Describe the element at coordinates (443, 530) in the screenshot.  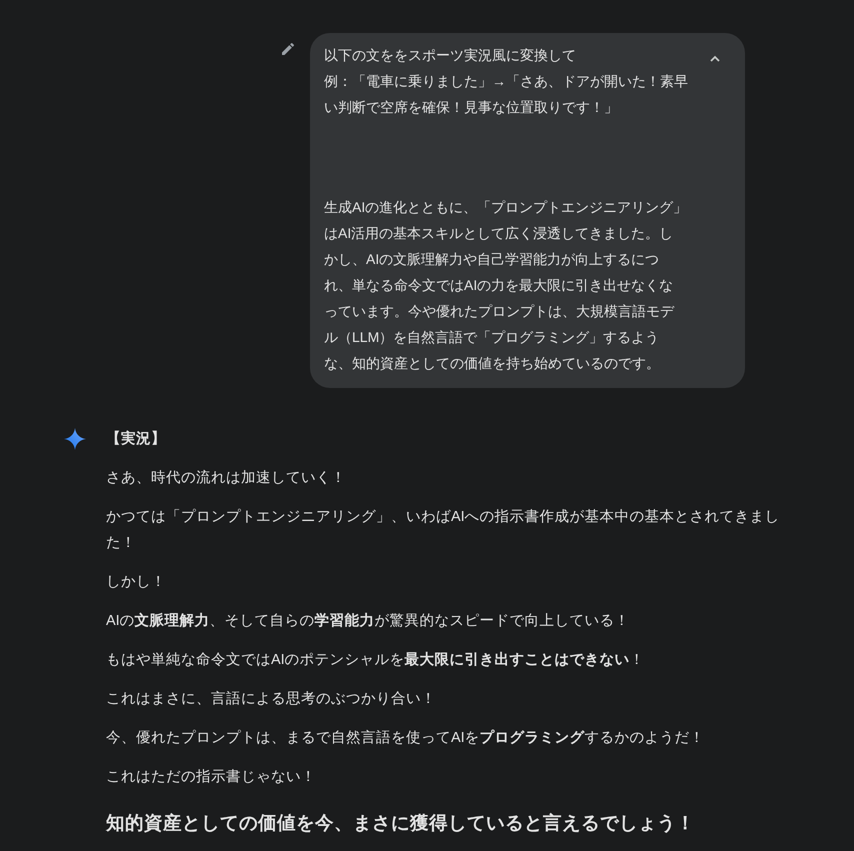
I see `response-paragraph: かつては「プロンプトエンジニアリング」、いわばAIへの指示書作成が基本中の基本とされてきました！` at that location.